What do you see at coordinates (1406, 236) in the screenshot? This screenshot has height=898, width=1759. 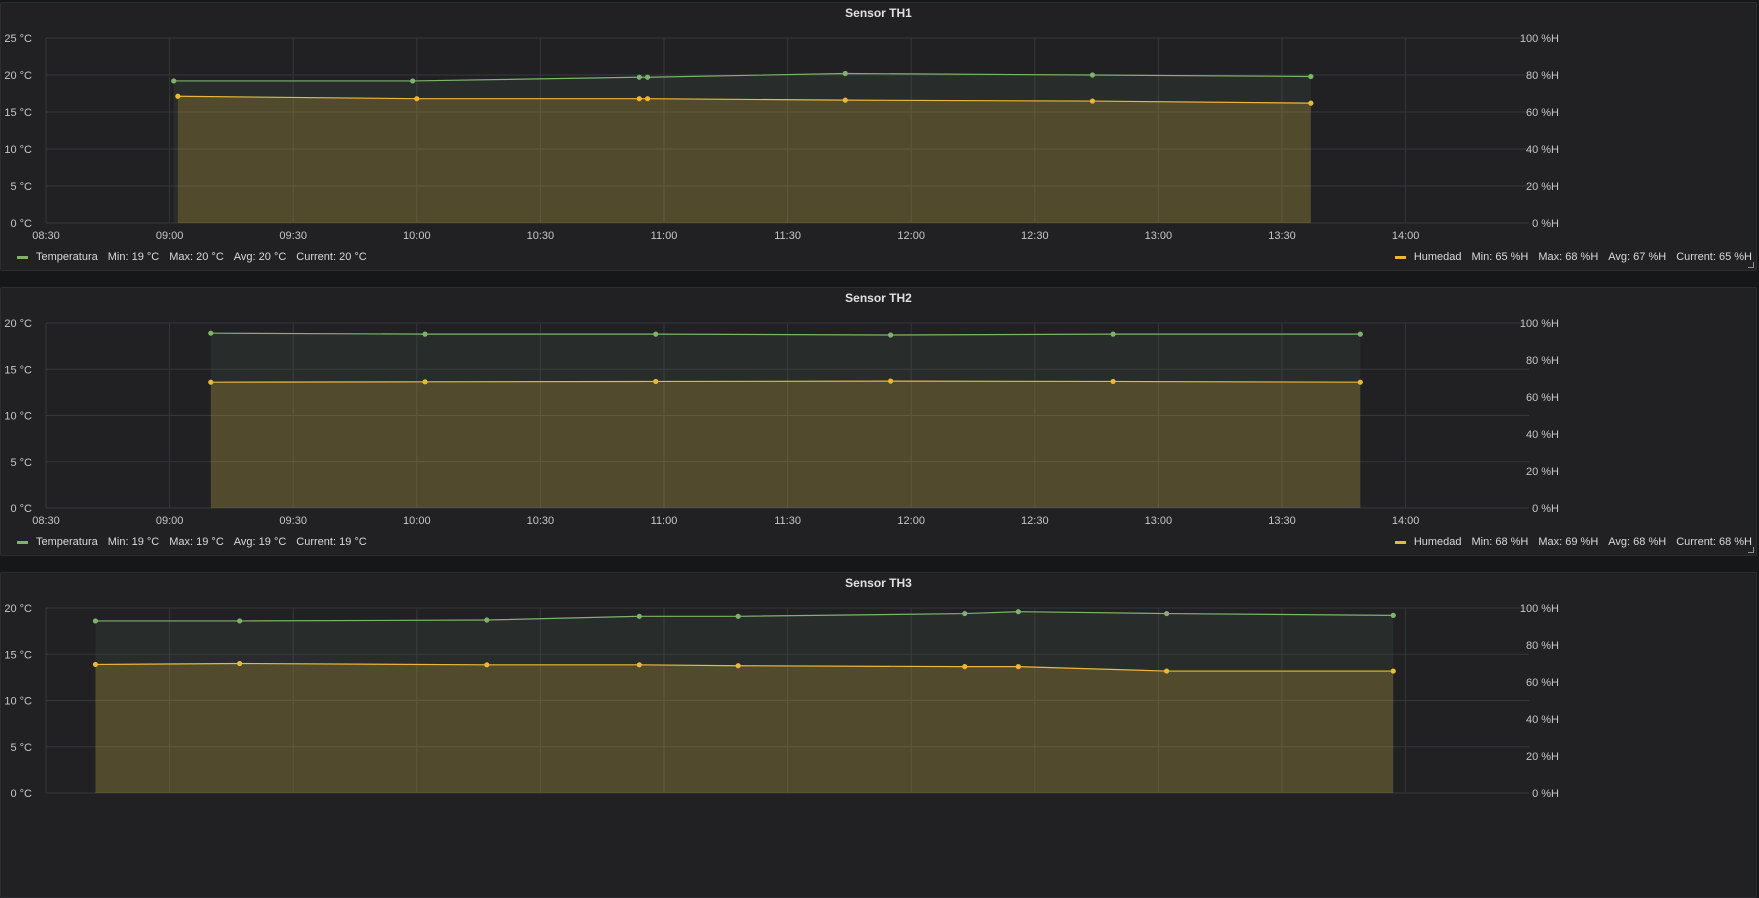 I see `x-tick-label: 14:00` at bounding box center [1406, 236].